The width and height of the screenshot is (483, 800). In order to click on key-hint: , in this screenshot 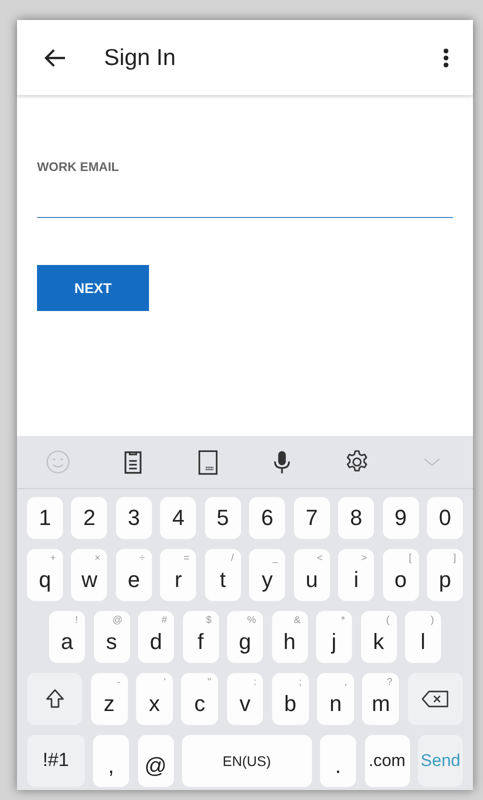, I will do `click(345, 682)`.